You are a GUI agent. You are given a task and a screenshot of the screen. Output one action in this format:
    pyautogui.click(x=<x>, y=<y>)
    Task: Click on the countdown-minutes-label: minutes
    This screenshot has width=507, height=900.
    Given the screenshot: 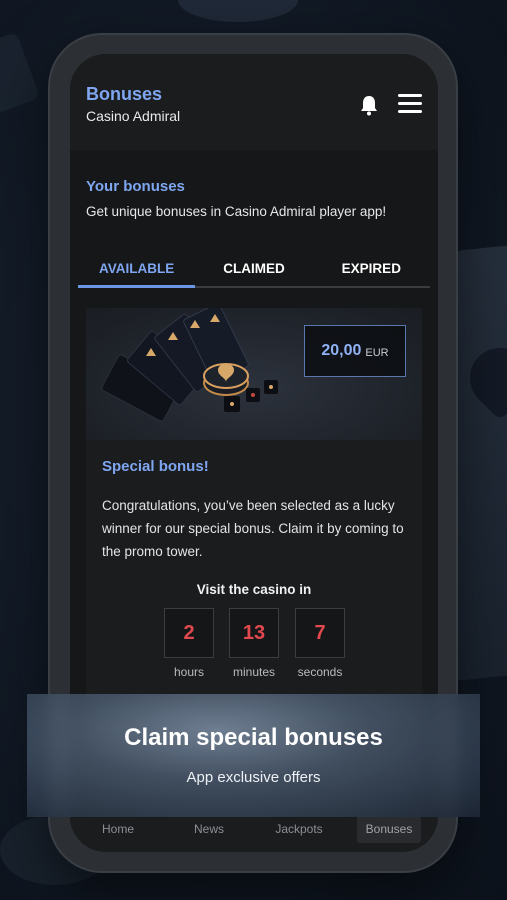 What is the action you would take?
    pyautogui.click(x=254, y=672)
    